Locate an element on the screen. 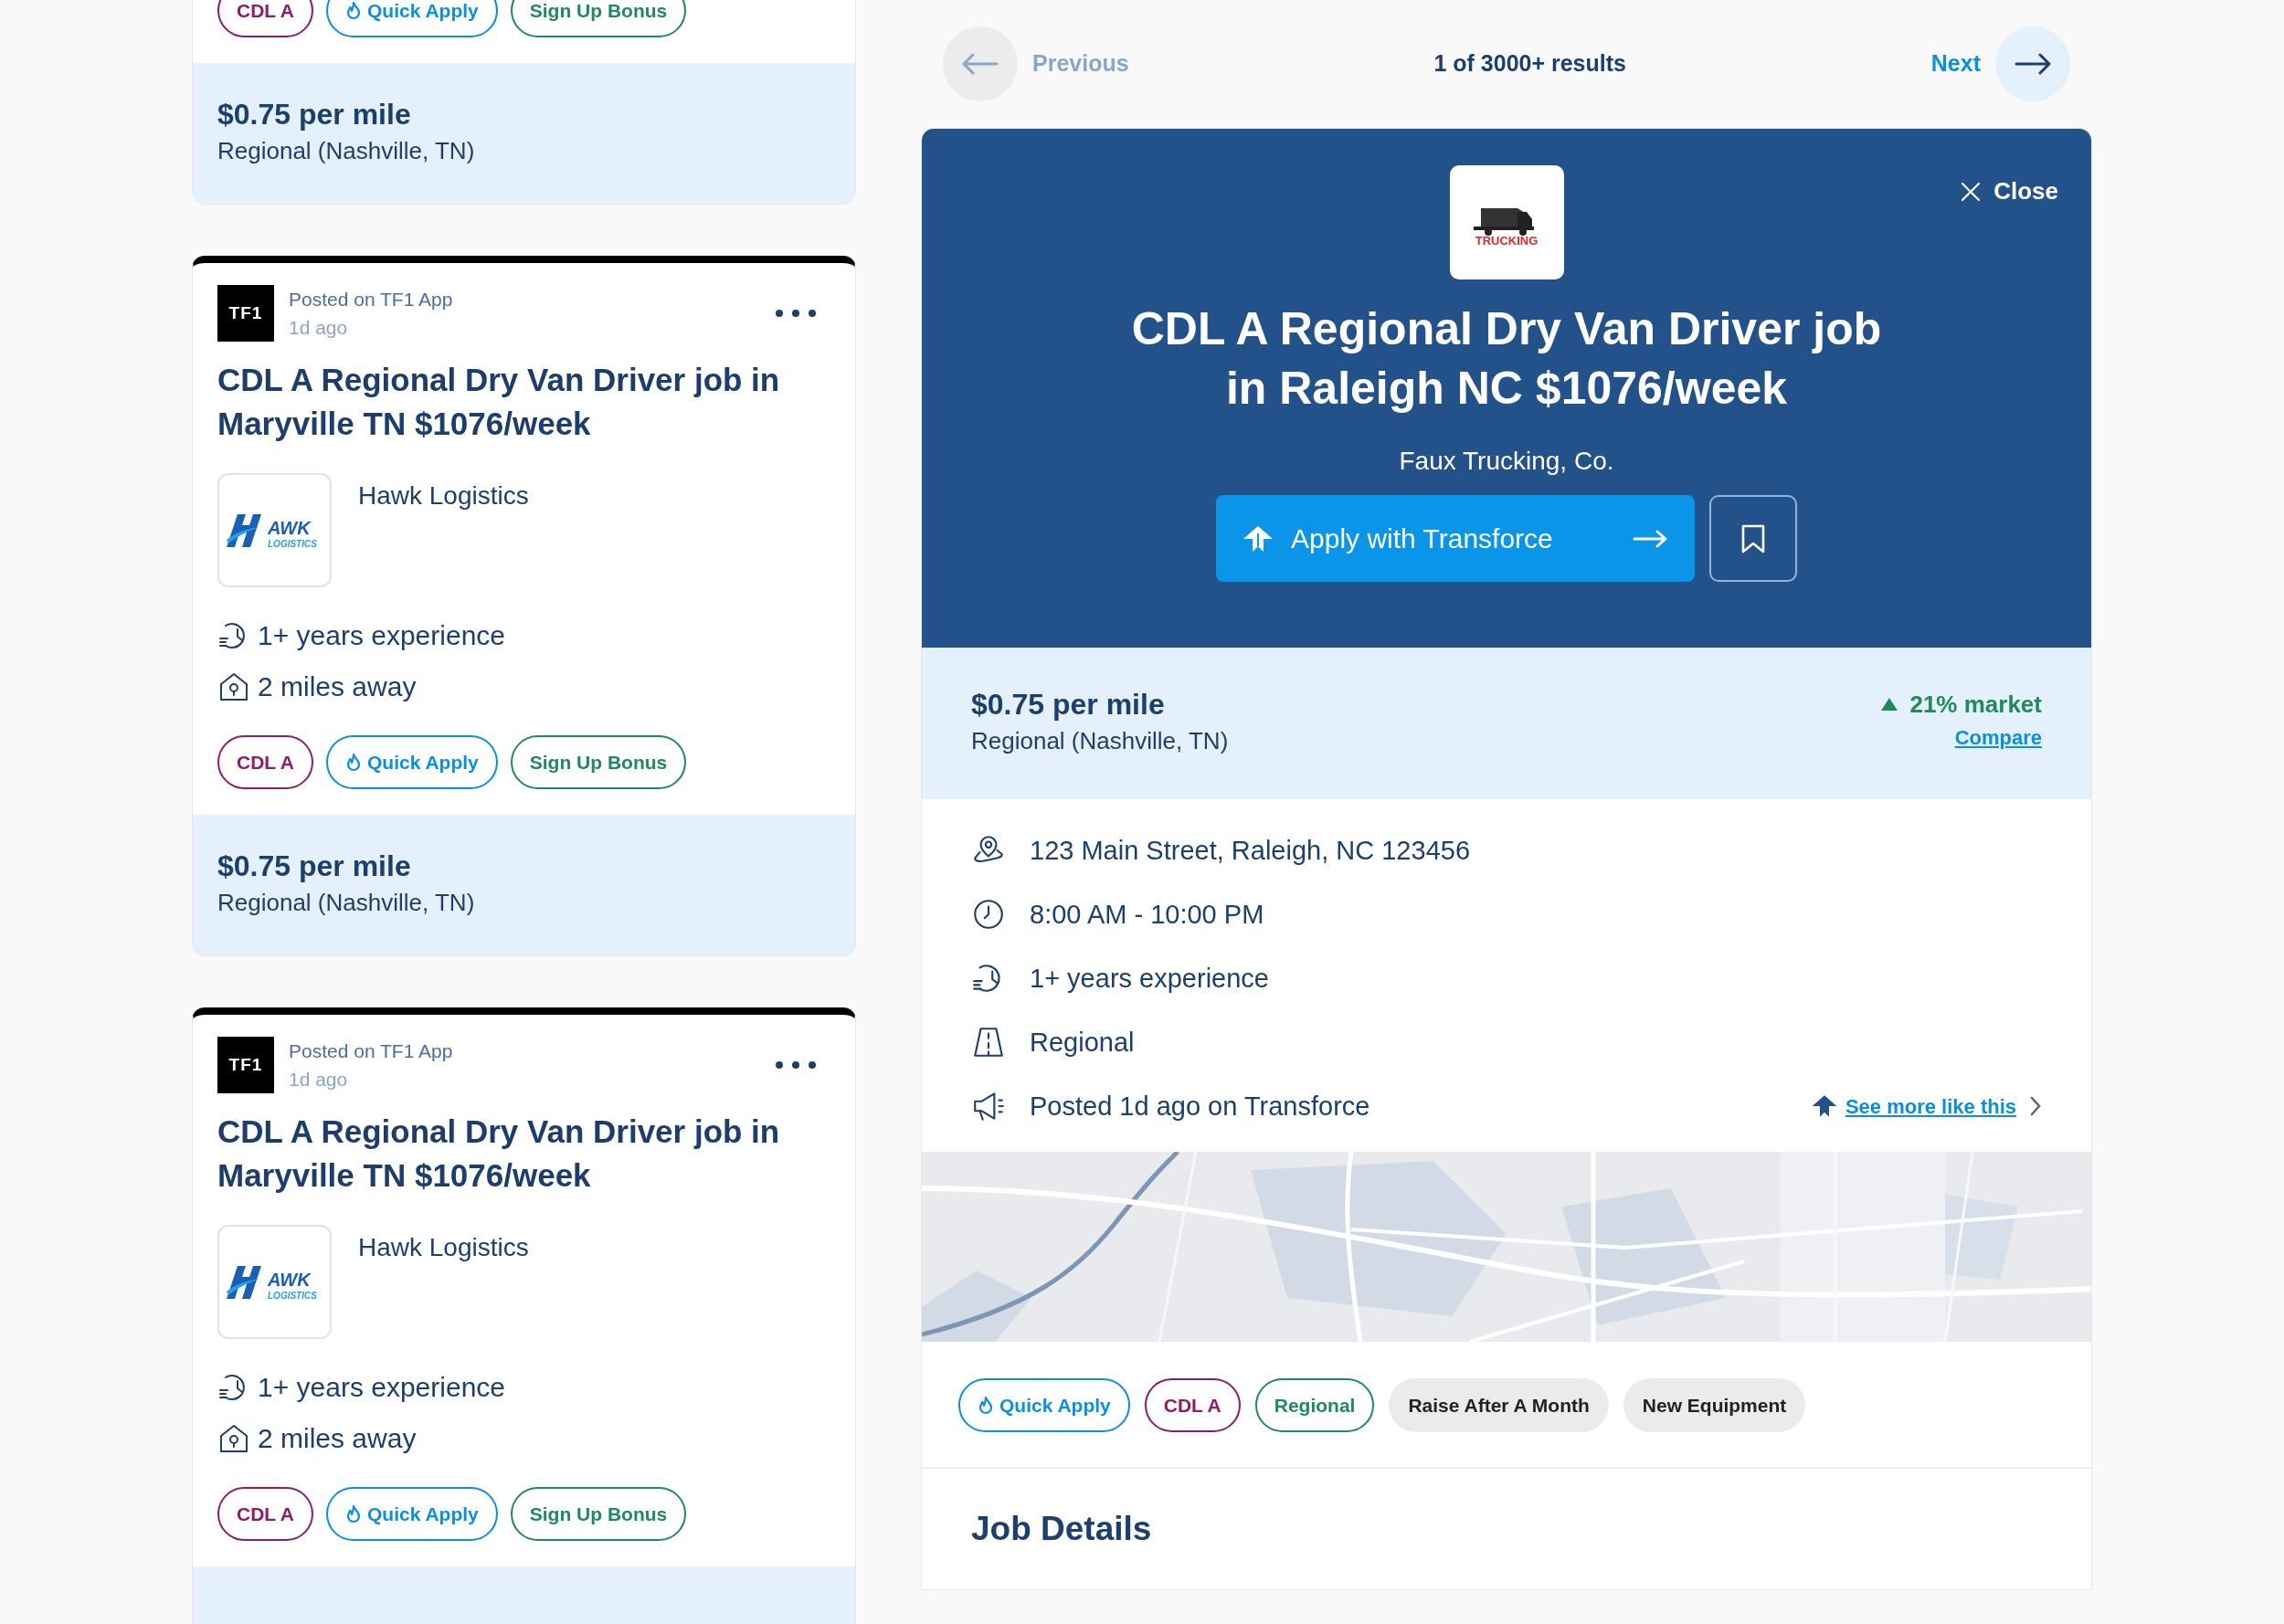 The height and width of the screenshot is (1624, 2284). detail-text: 123 Main Street, Raleigh, NC 123456 is located at coordinates (1250, 851).